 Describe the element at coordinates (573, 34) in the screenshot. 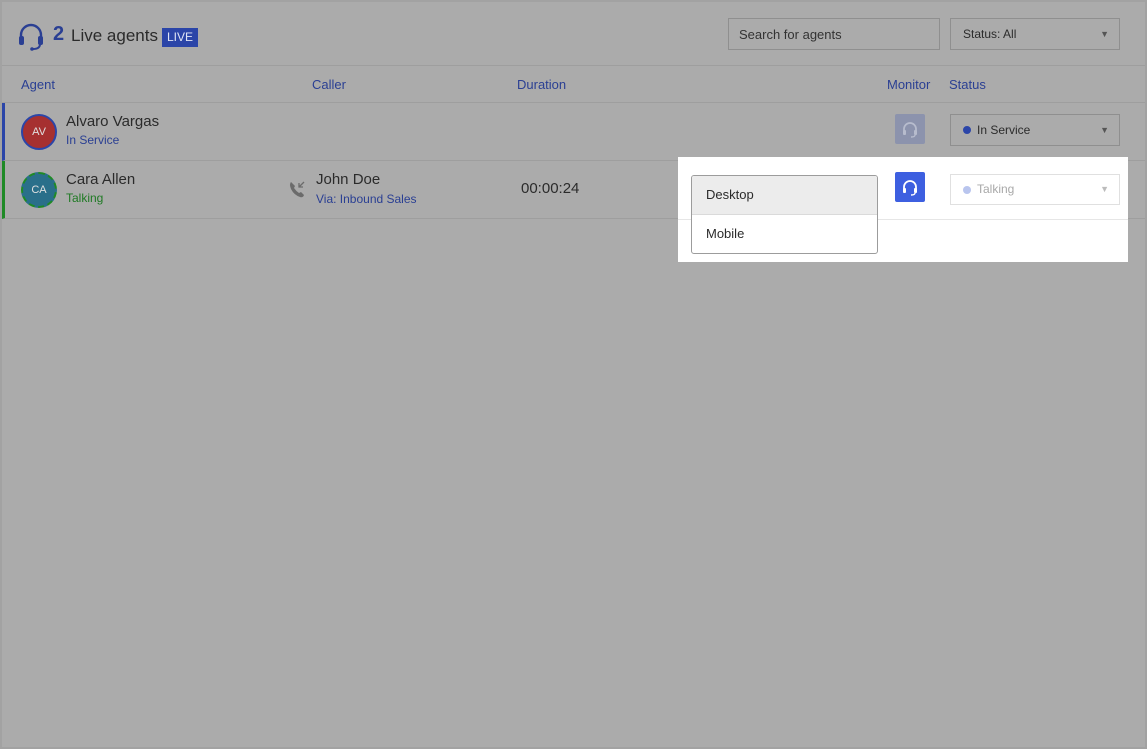

I see `page-header: 2 Live agents LIVE Status: All ▼` at that location.